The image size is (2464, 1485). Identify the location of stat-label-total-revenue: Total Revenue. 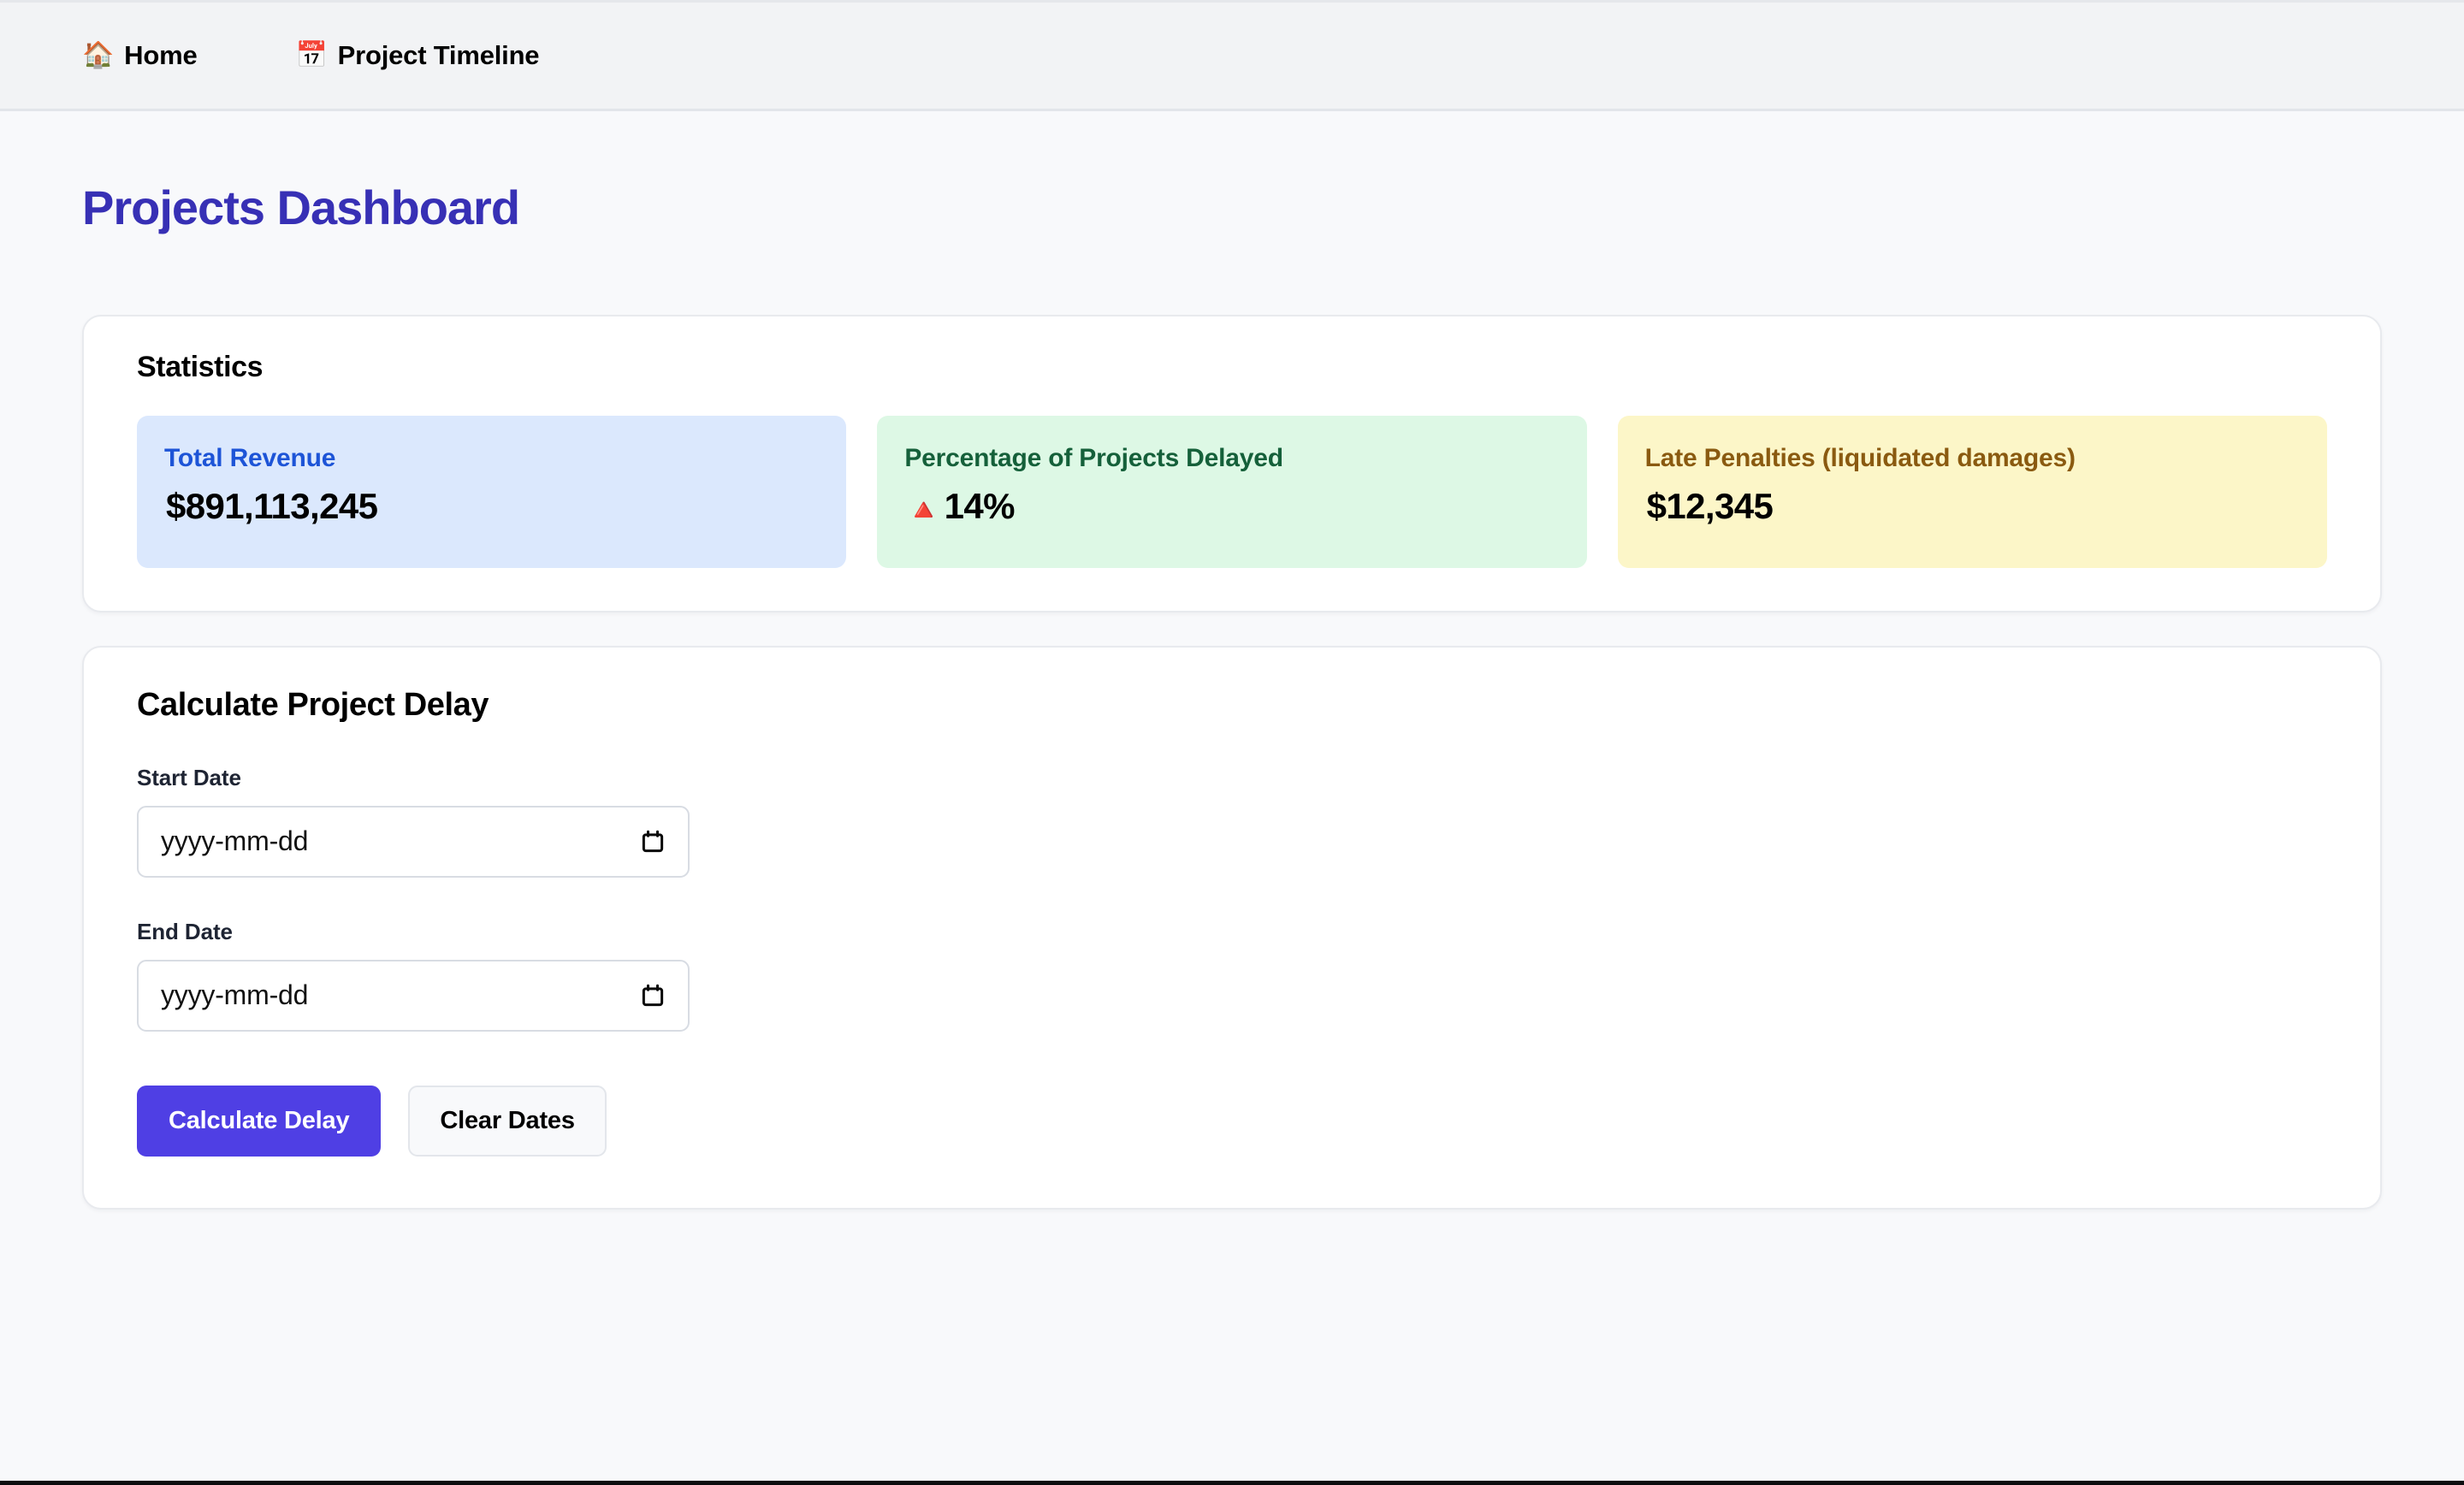
(250, 458).